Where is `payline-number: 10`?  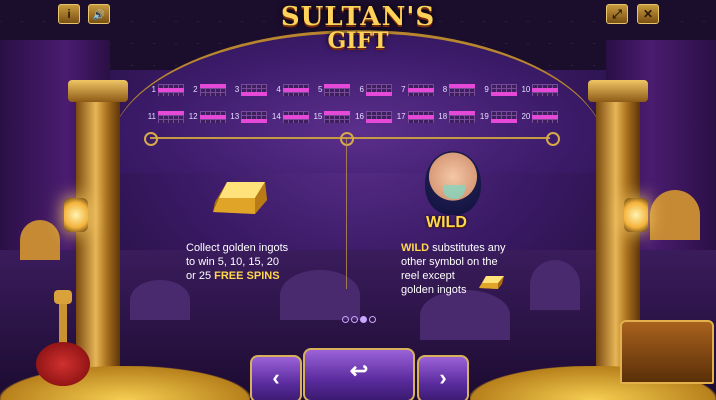
payline-number: 10 is located at coordinates (526, 89).